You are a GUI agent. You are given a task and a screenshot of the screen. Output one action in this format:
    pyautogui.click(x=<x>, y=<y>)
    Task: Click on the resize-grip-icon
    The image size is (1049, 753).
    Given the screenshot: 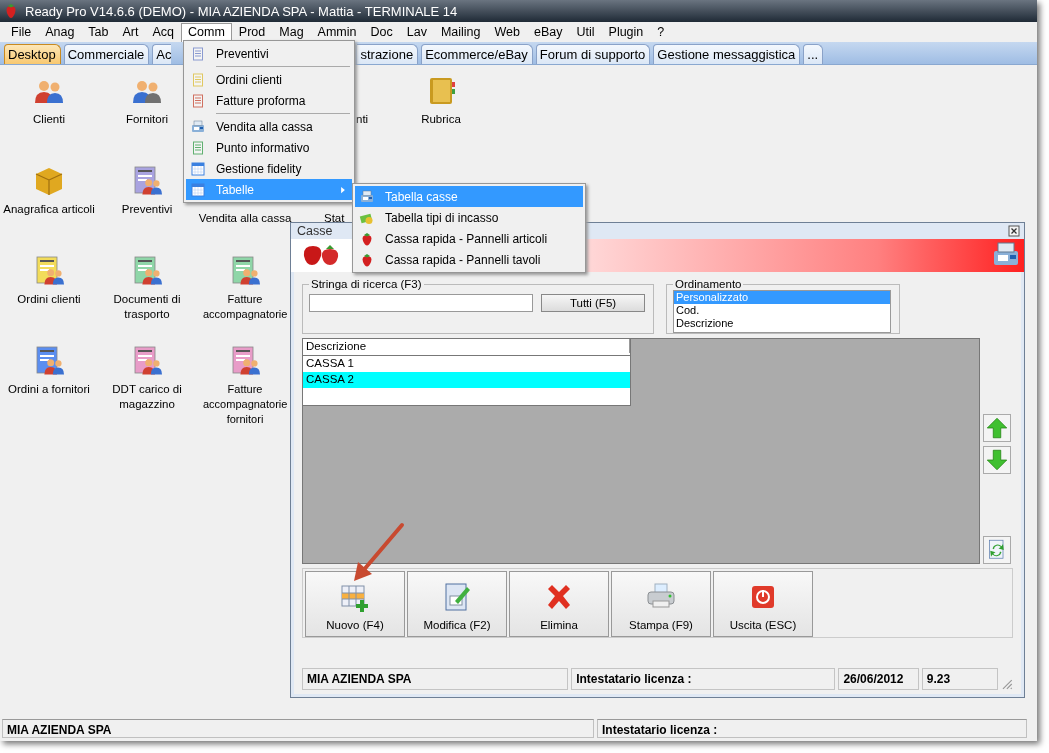 What is the action you would take?
    pyautogui.click(x=1007, y=684)
    